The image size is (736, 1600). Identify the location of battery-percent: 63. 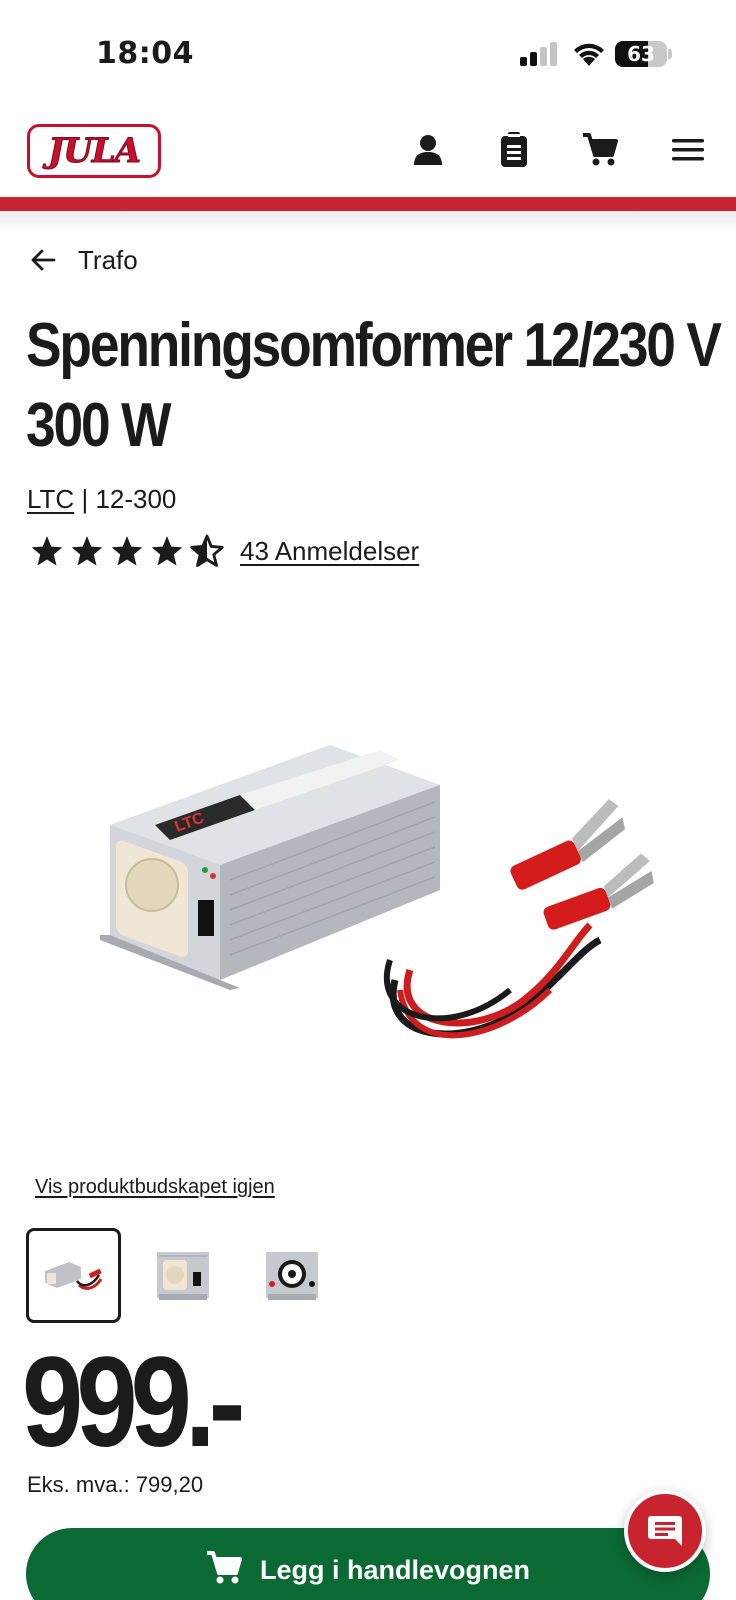
(641, 54).